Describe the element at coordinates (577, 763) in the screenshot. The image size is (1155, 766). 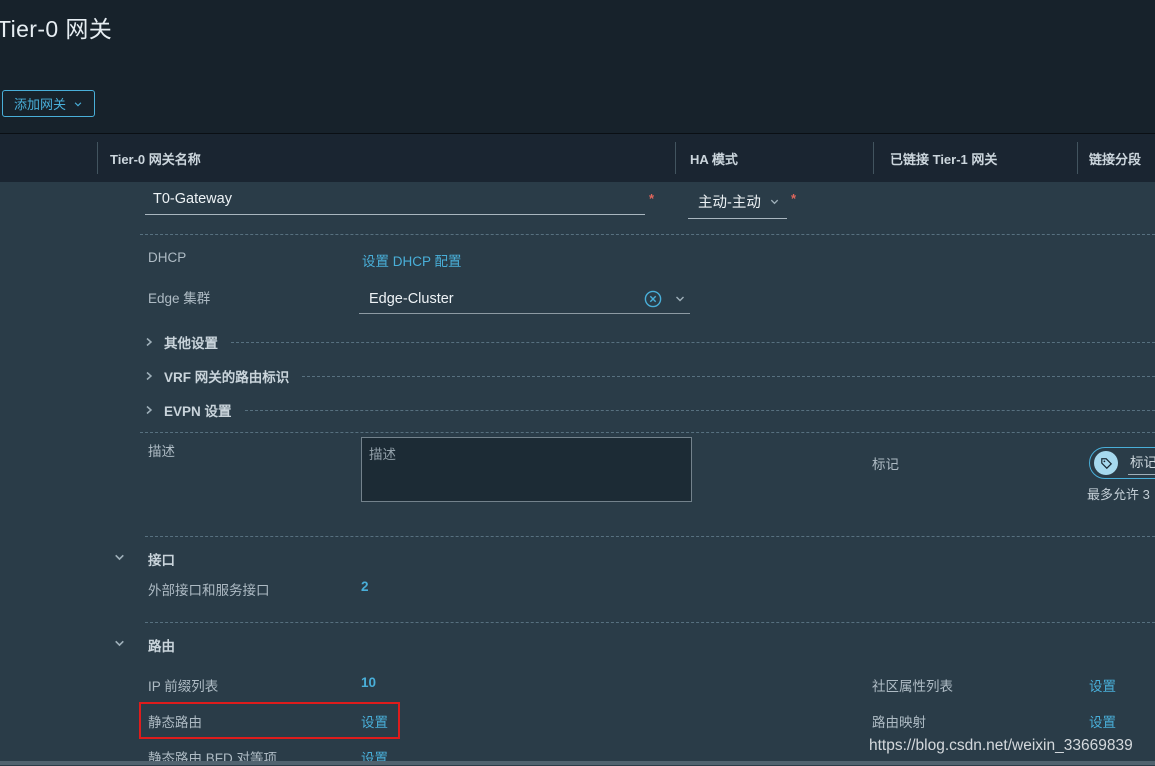
I see `horizontal-scrollbar` at that location.